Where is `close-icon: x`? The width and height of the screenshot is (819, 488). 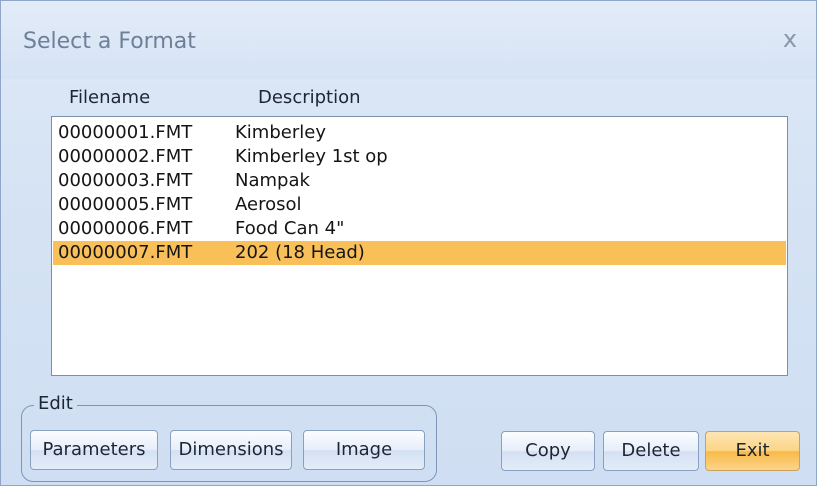 close-icon: x is located at coordinates (790, 39).